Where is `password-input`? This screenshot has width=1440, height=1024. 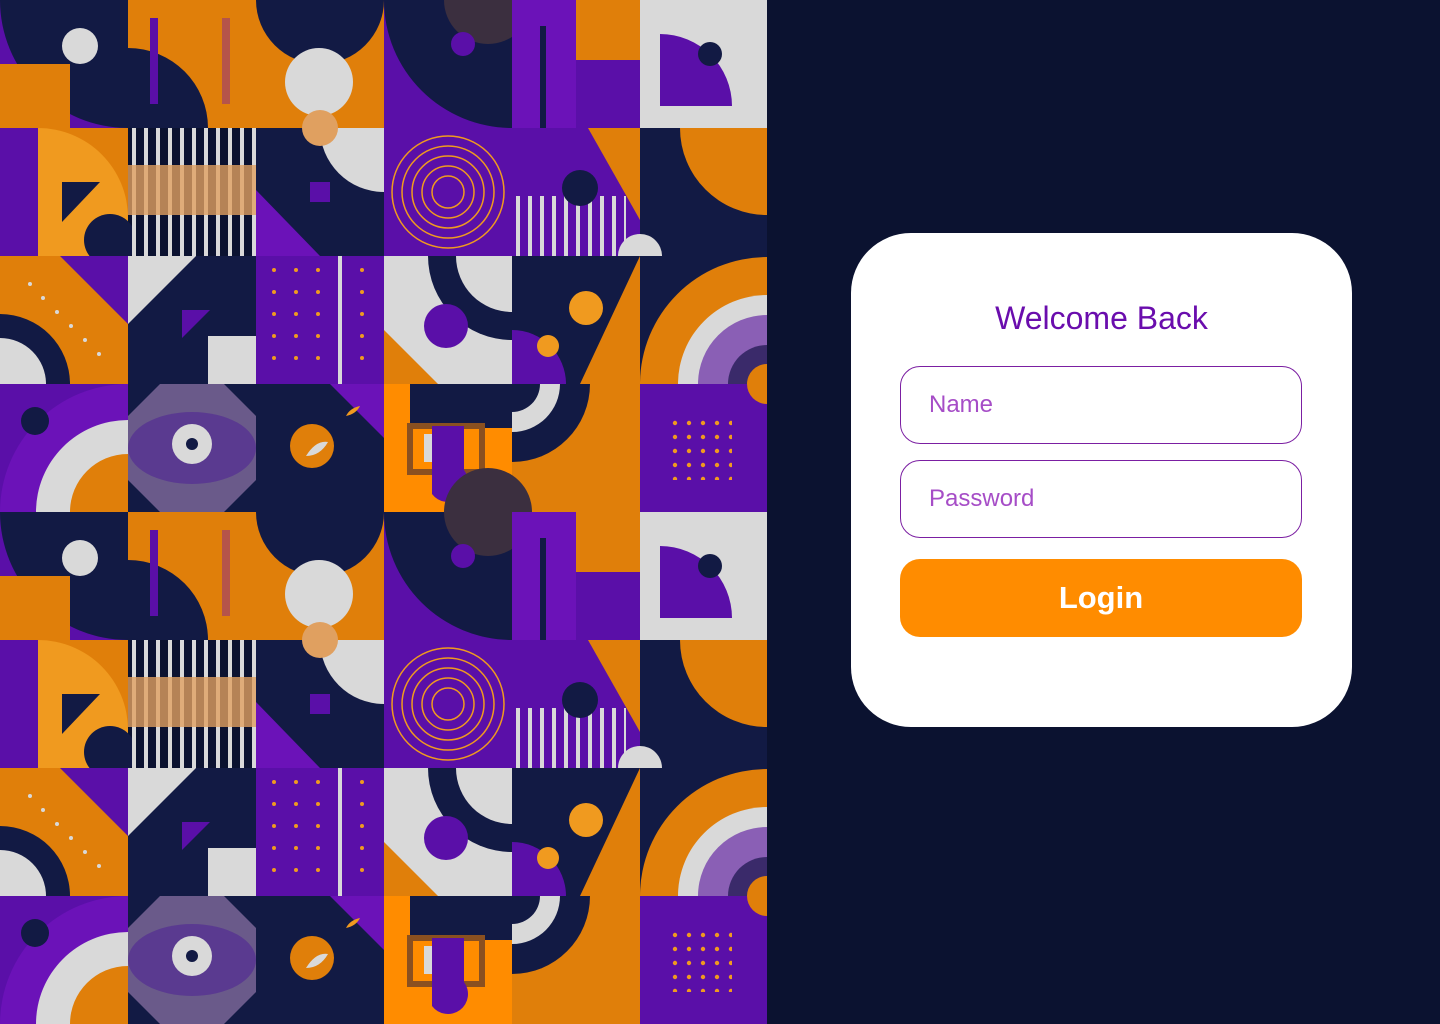
password-input is located at coordinates (1101, 499).